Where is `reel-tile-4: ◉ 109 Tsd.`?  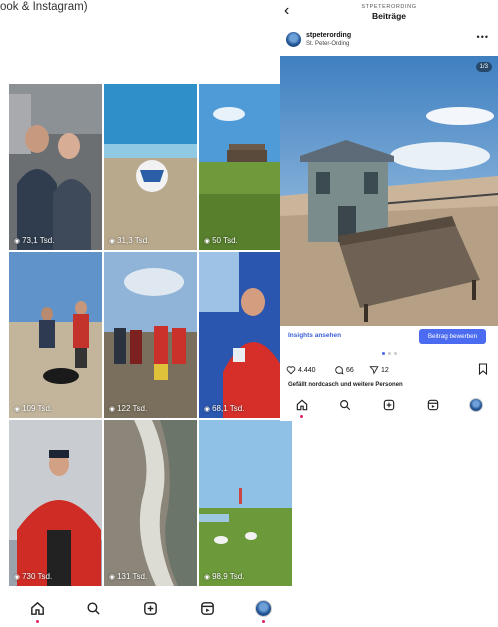 reel-tile-4: ◉ 109 Tsd. is located at coordinates (55, 335).